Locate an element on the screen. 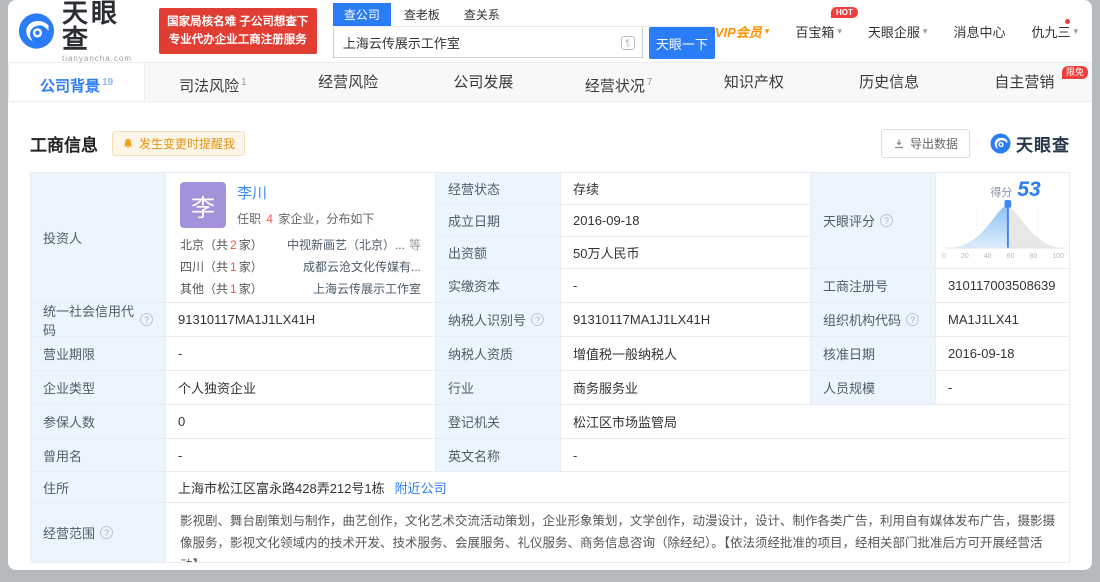 The width and height of the screenshot is (1100, 582). related-company-link: 中视新画艺（北京）... 等 is located at coordinates (354, 245).